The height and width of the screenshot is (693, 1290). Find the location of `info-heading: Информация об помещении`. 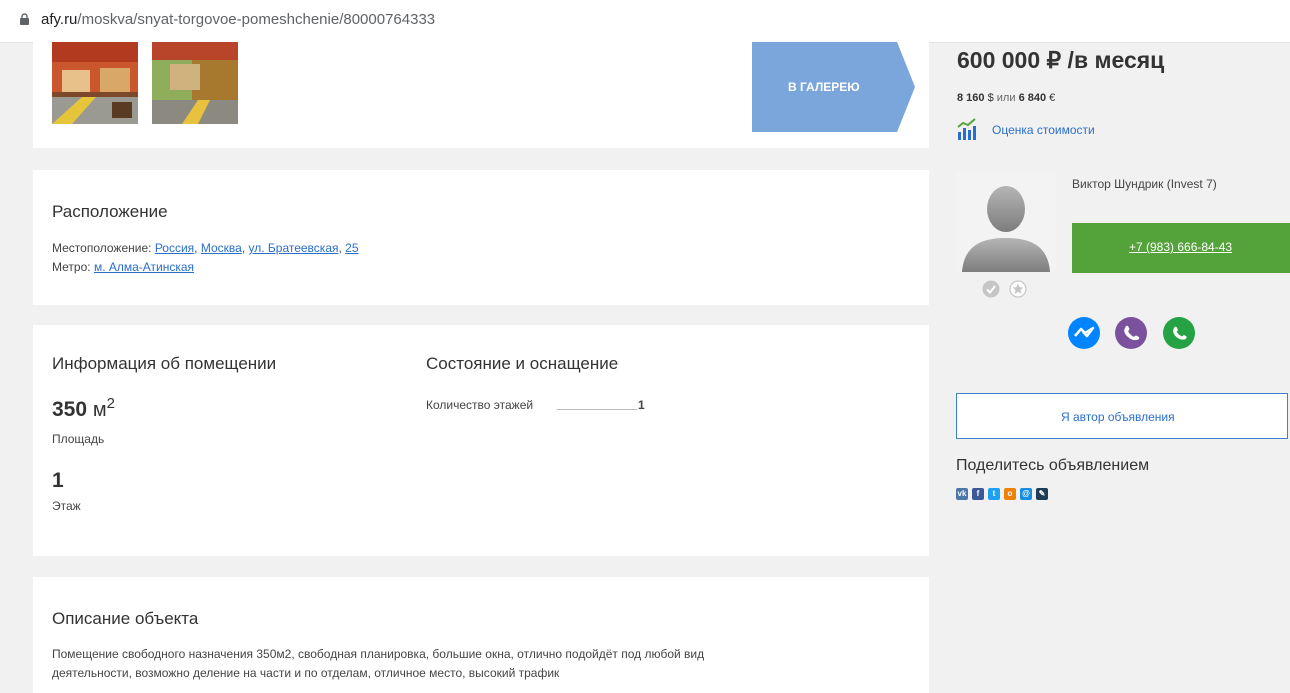

info-heading: Информация об помещении is located at coordinates (164, 363).